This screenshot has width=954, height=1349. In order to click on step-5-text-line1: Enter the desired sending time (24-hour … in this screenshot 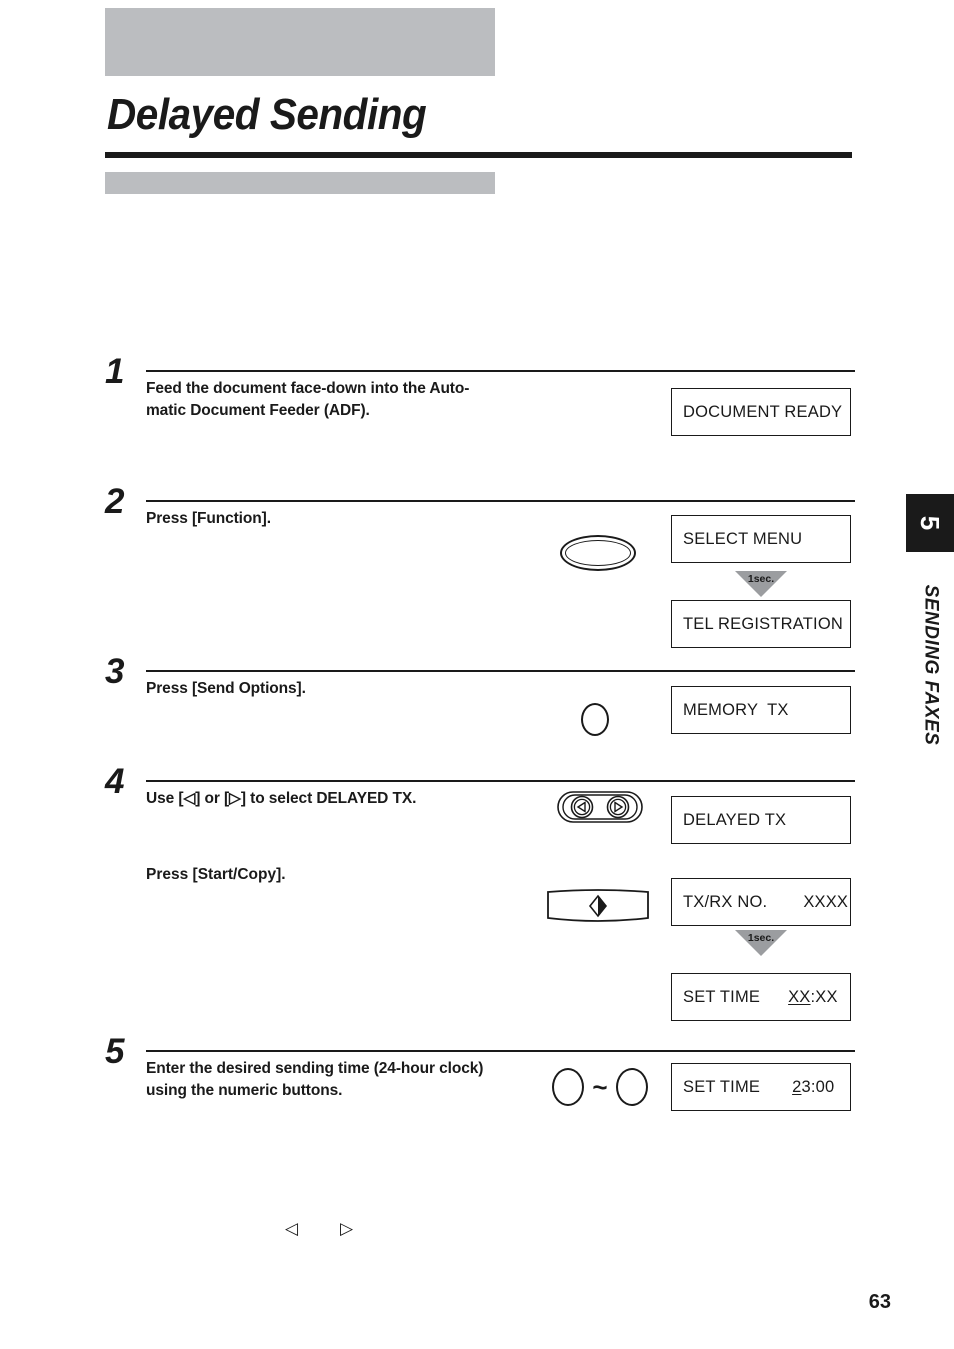, I will do `click(315, 1068)`.